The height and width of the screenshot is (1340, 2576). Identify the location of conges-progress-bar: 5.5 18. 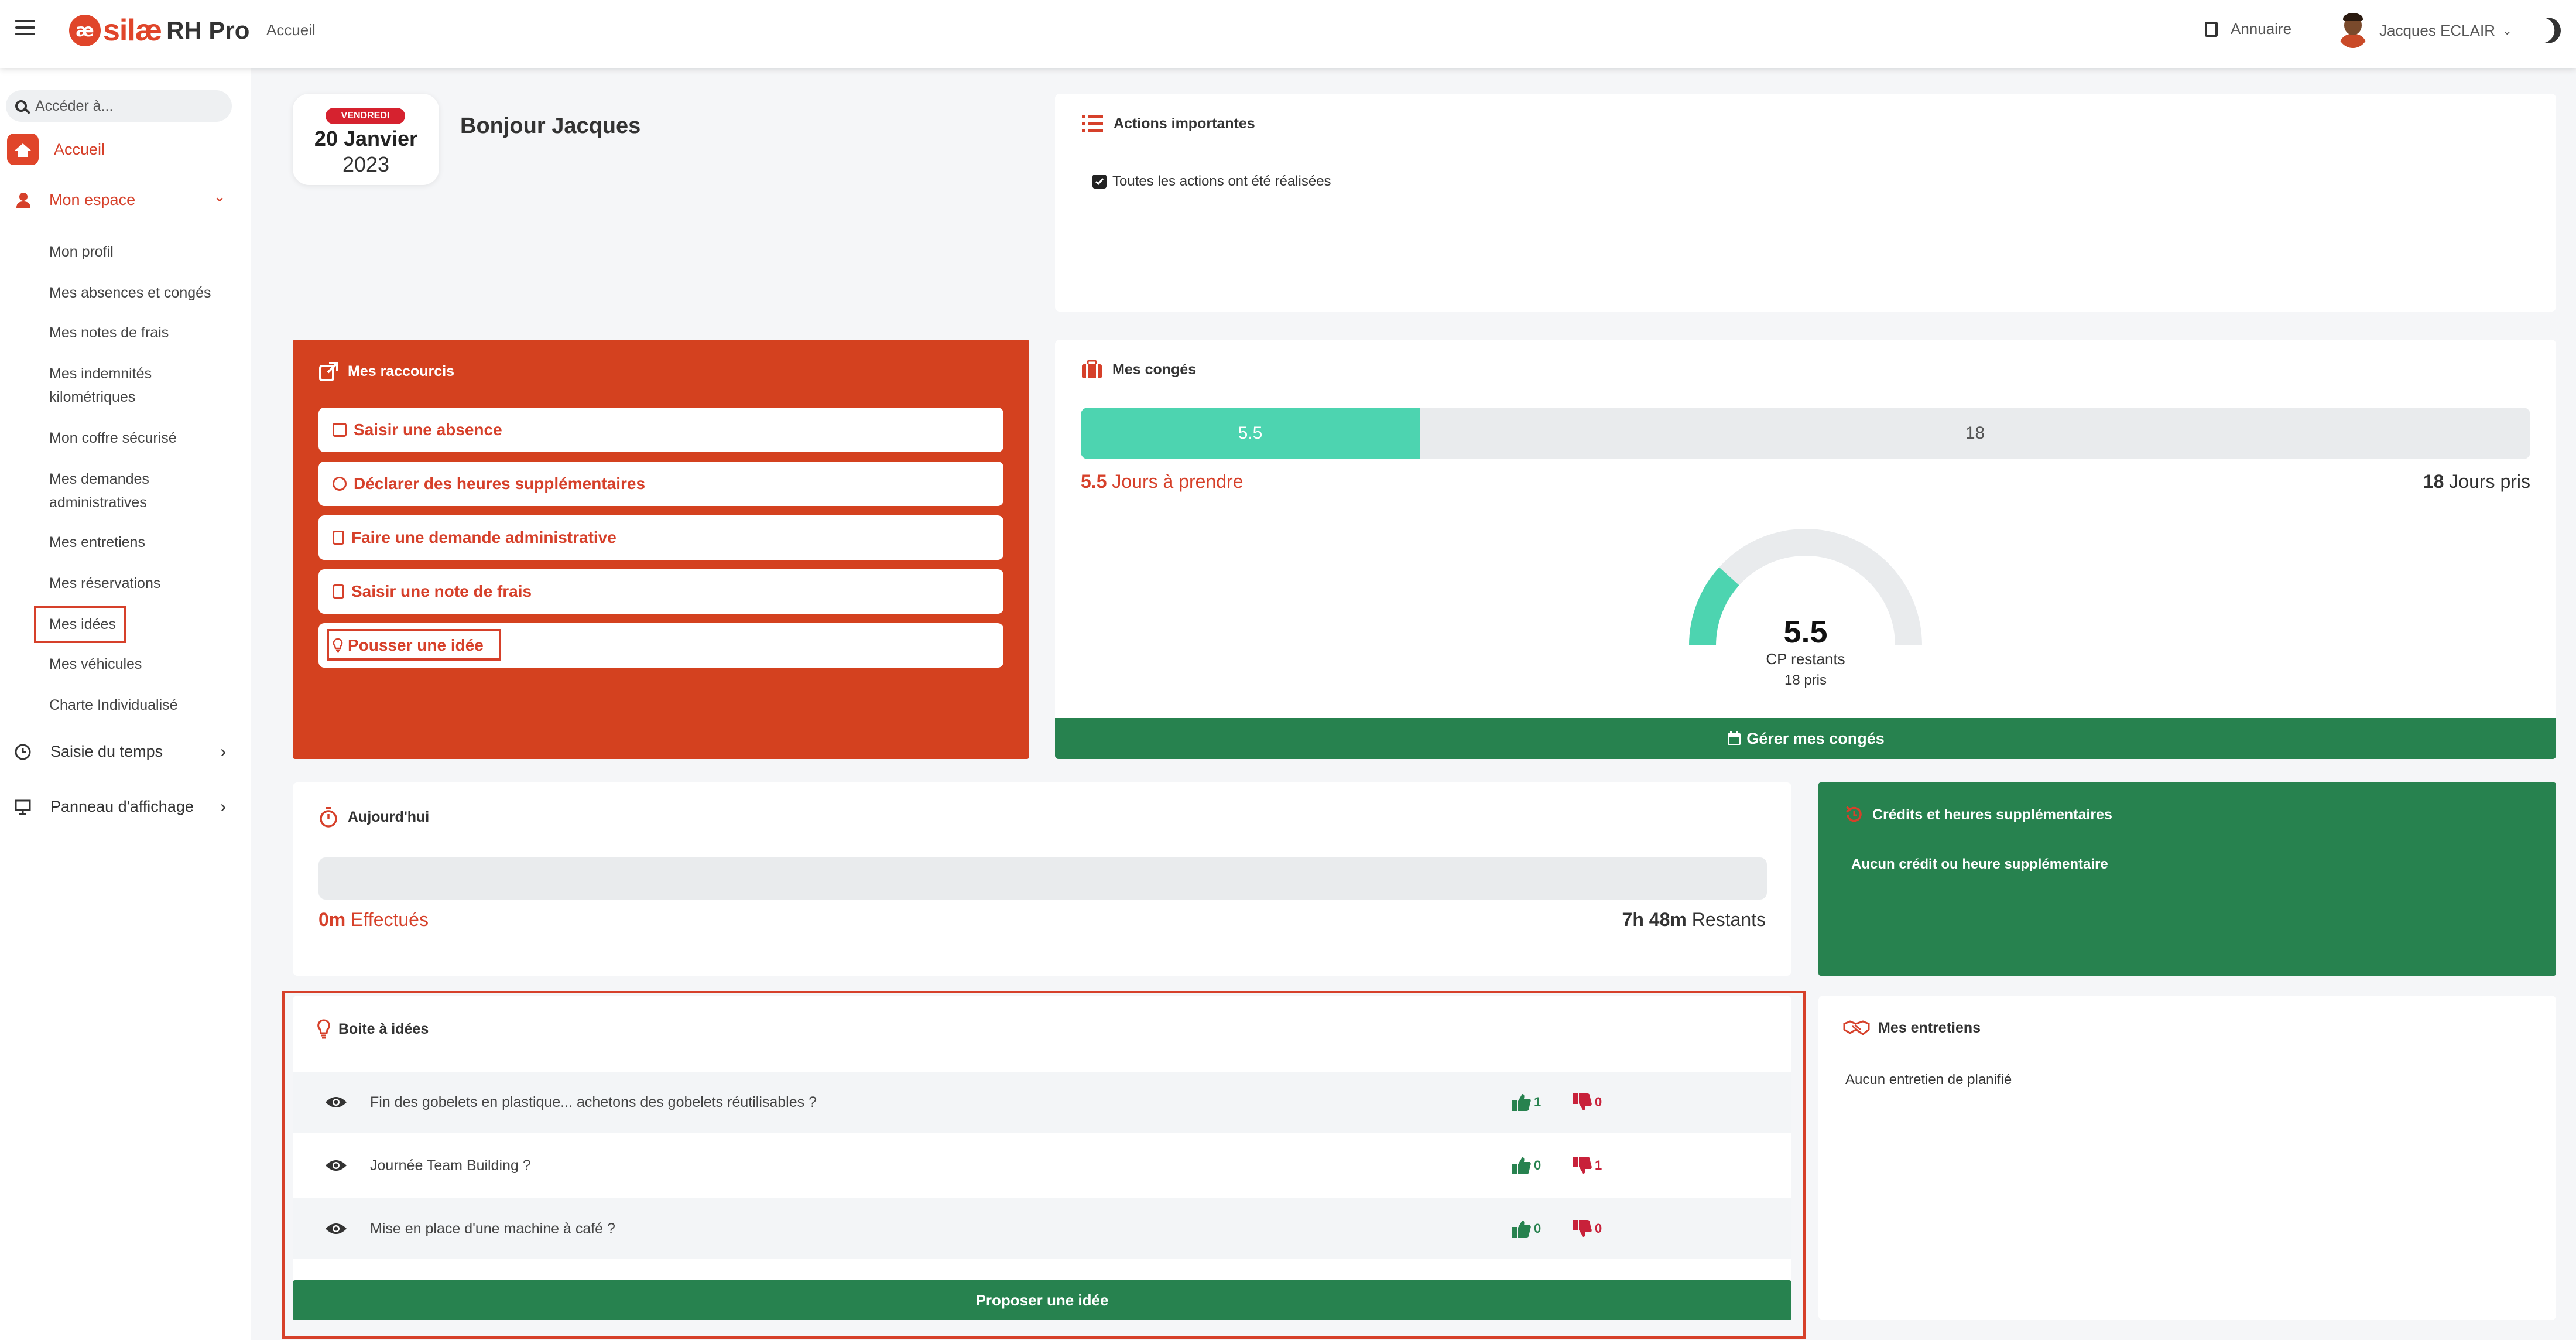
(1805, 433).